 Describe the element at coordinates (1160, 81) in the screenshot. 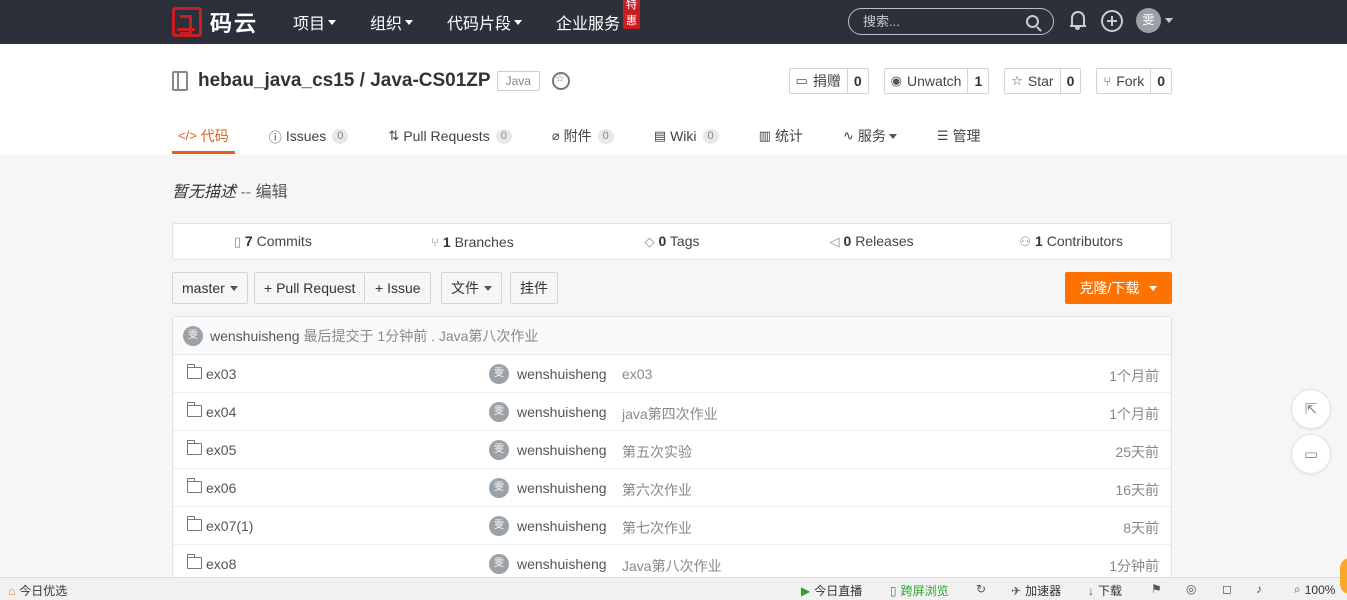

I see `fork-count: 0` at that location.